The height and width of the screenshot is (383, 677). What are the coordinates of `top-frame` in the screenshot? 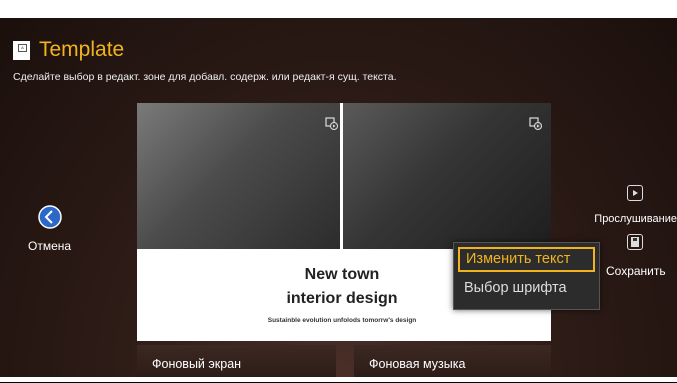 It's located at (338, 9).